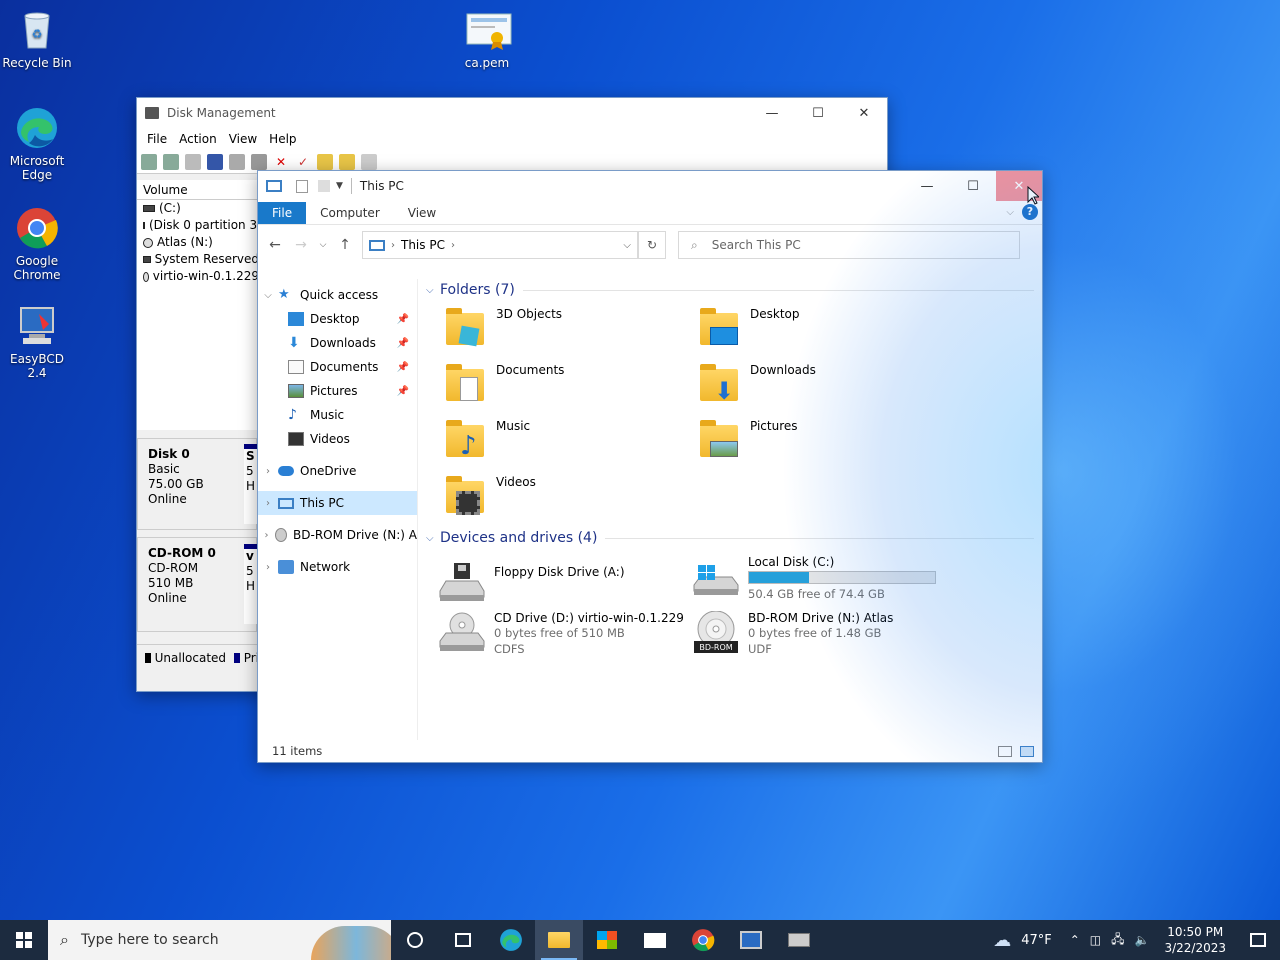 This screenshot has height=960, width=1280. What do you see at coordinates (757, 385) in the screenshot?
I see `folder-tile-downloads: ⬇ Downloads` at bounding box center [757, 385].